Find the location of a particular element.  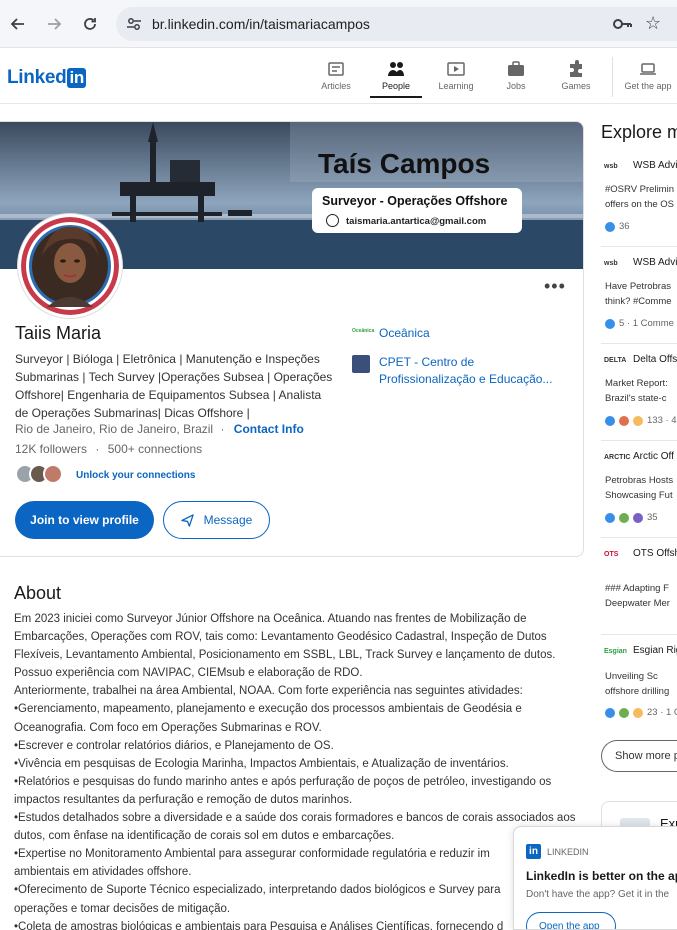

contact-info-link: Contact Info is located at coordinates (269, 429).